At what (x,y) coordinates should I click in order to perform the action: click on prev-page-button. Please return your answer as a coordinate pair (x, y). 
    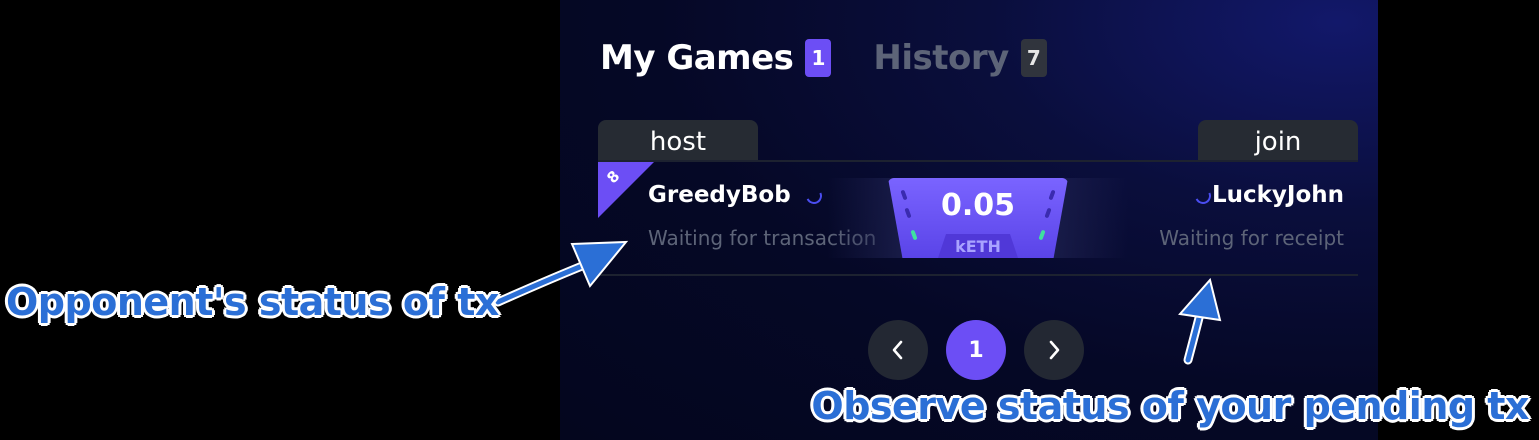
    Looking at the image, I should click on (898, 350).